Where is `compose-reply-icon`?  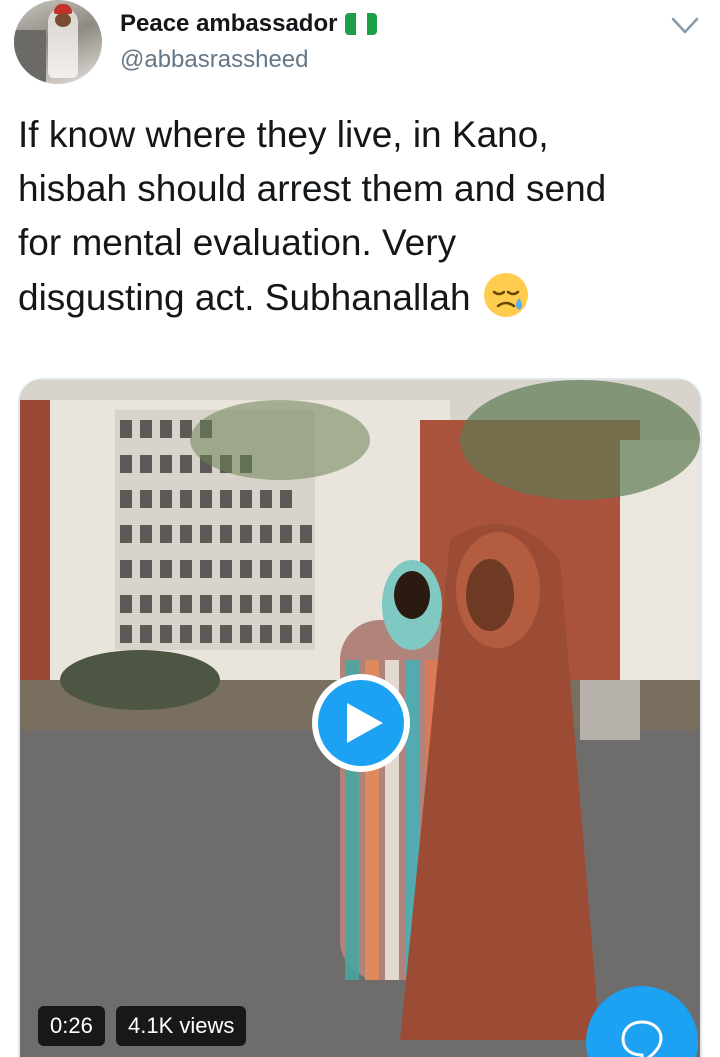
compose-reply-icon is located at coordinates (642, 1038).